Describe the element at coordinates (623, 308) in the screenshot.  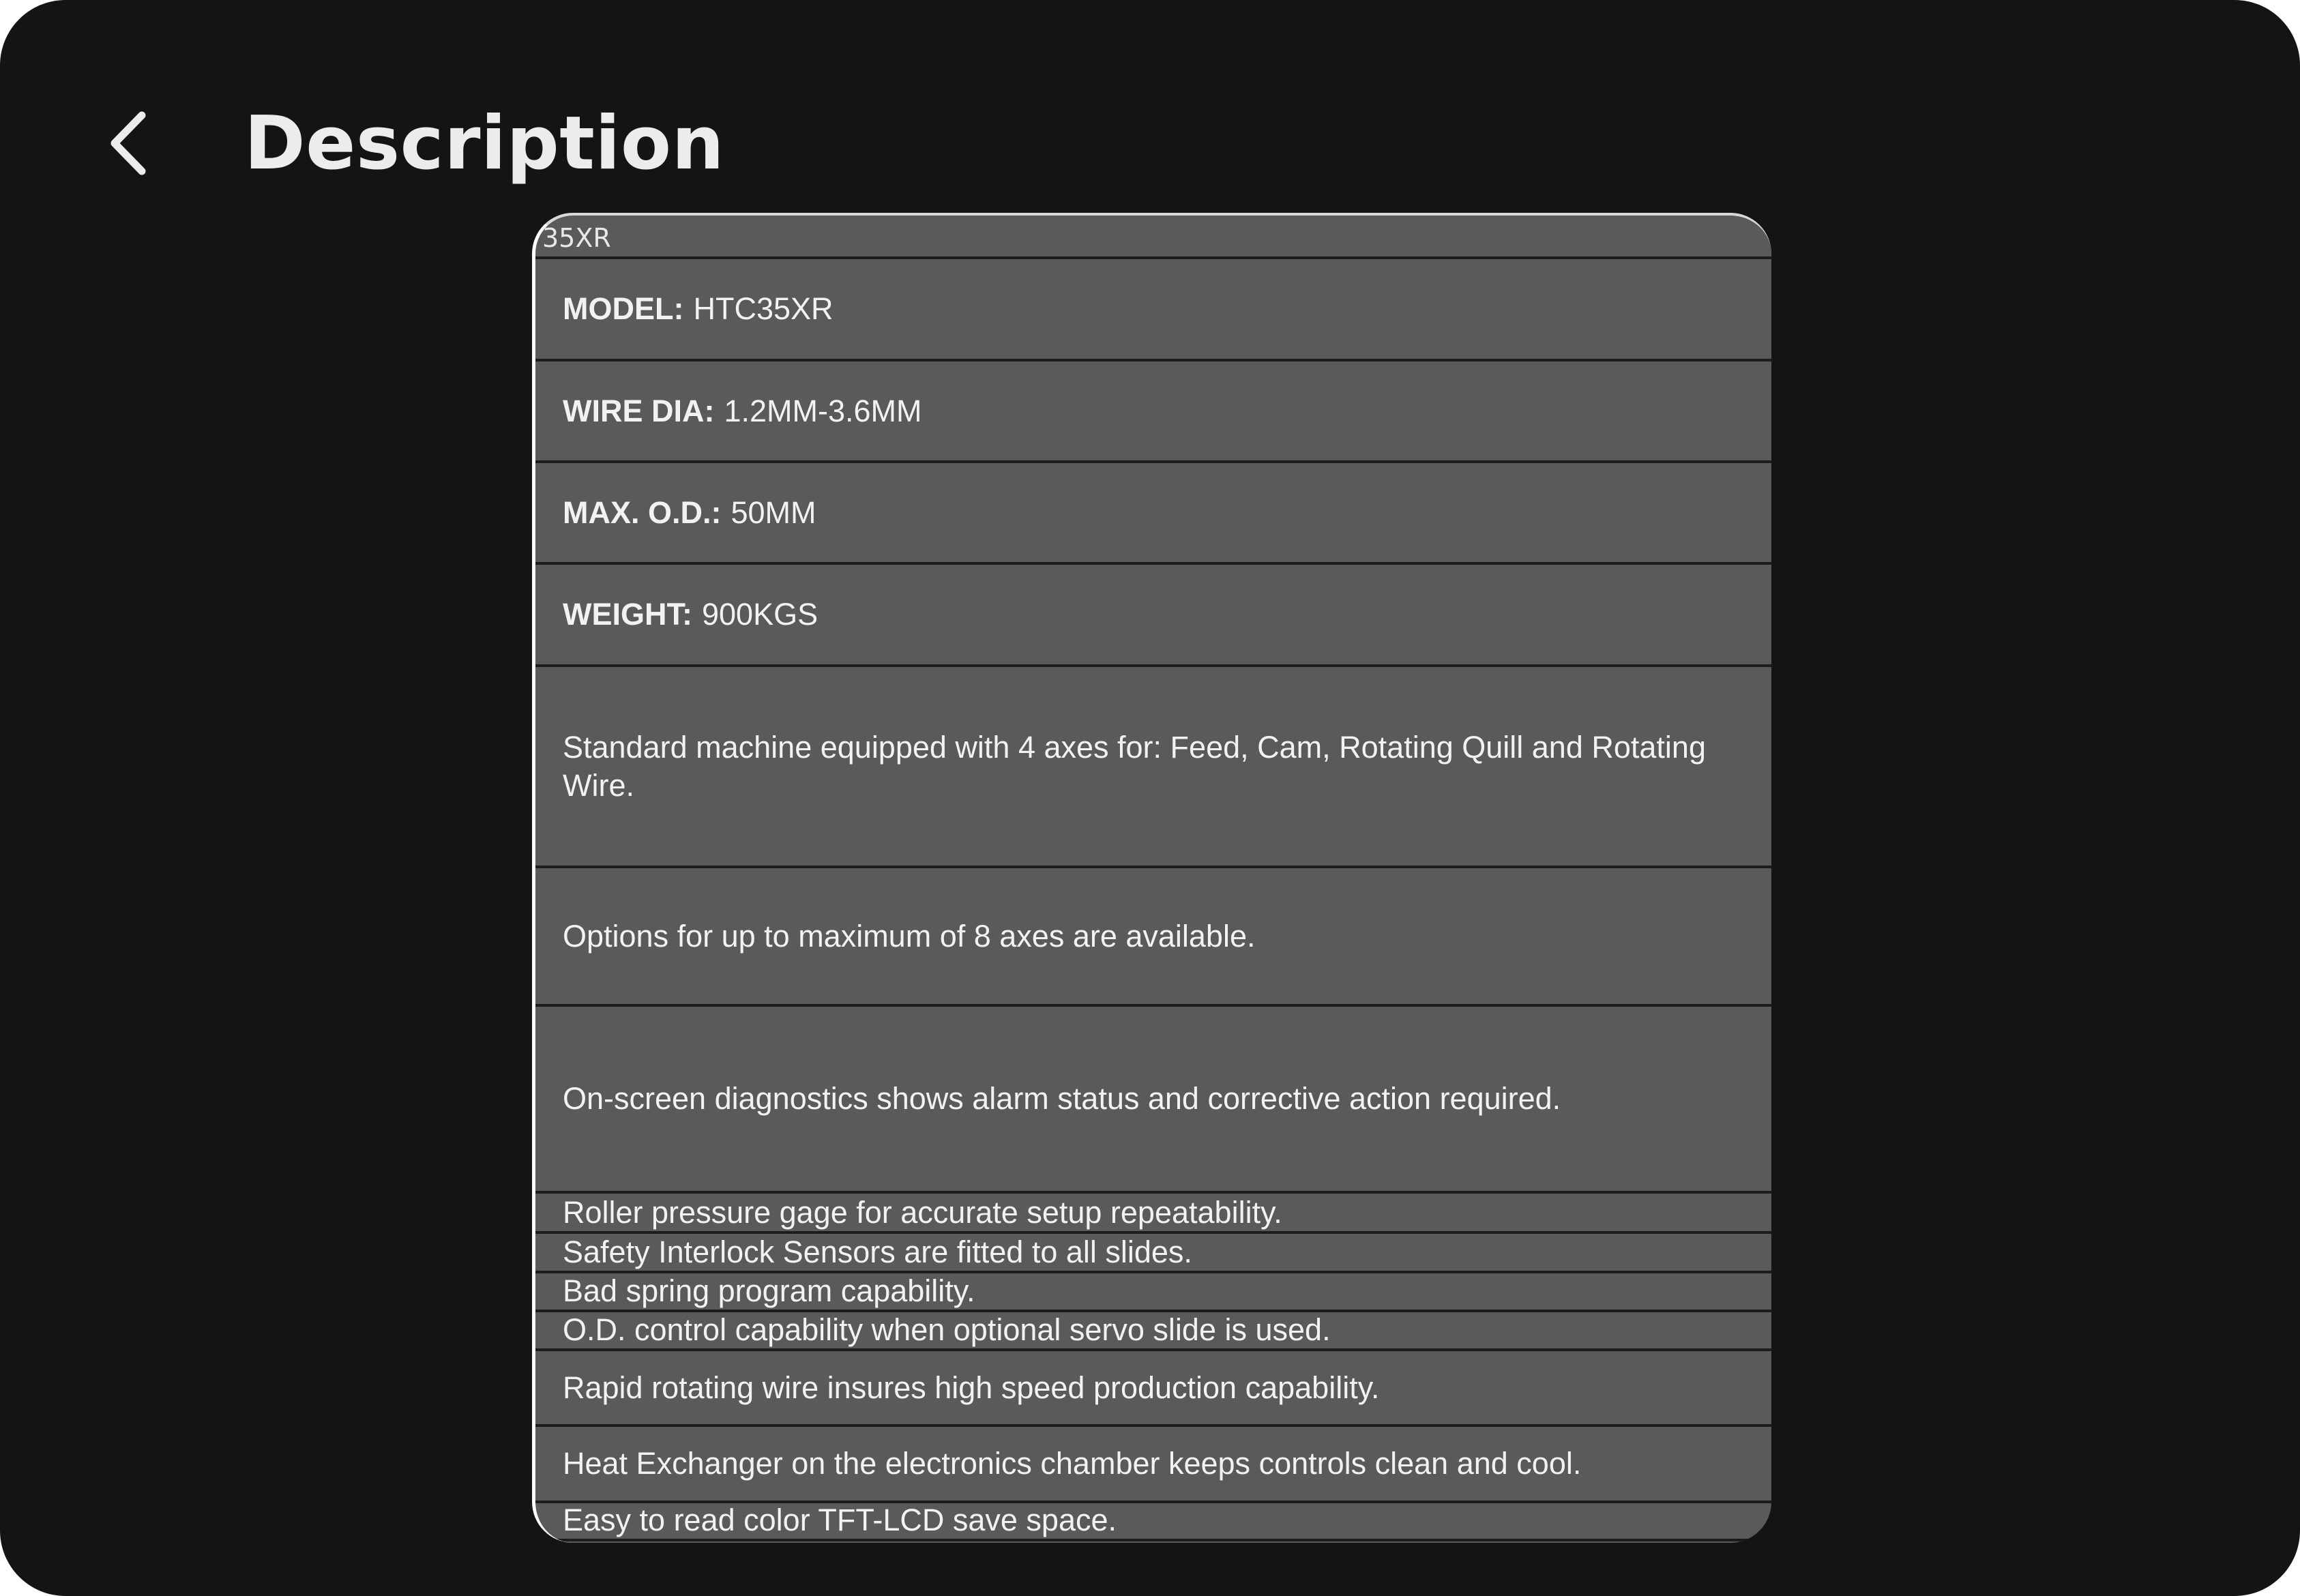
I see `spec-label: MODEL:` at that location.